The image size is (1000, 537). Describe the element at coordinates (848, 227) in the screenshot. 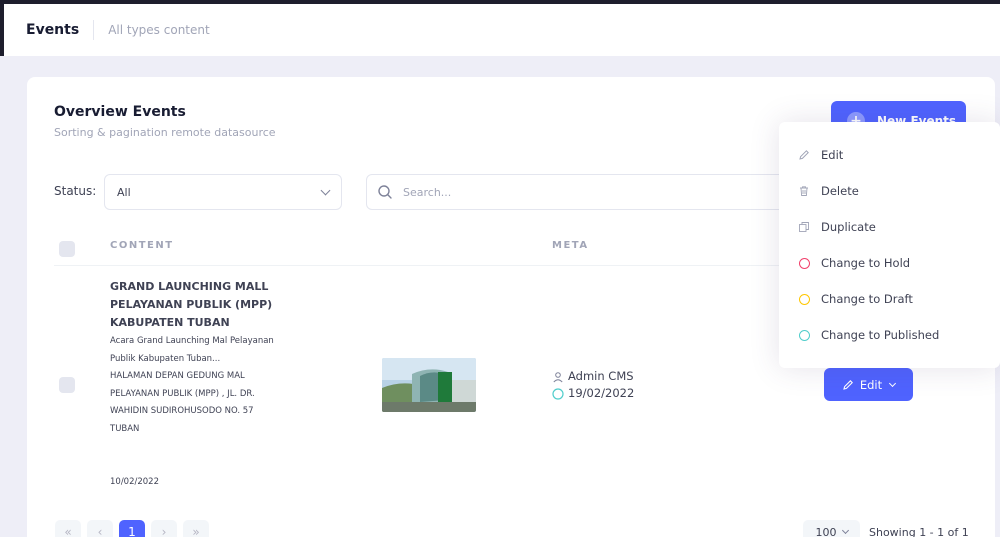

I see `menu-item-label: Duplicate` at that location.